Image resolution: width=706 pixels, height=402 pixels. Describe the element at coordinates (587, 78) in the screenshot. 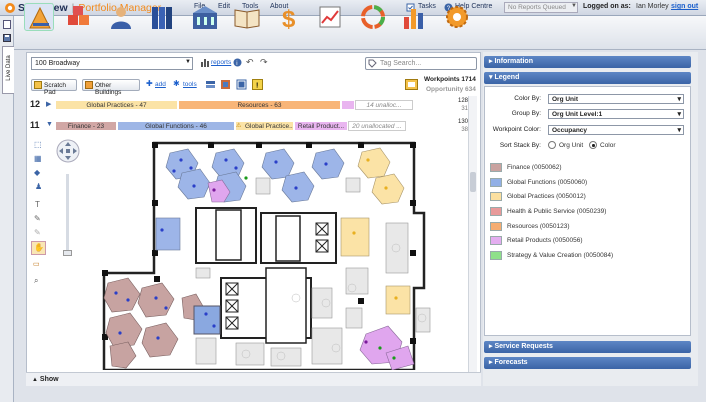

I see `legend-panel-header: ▾ Legend` at that location.